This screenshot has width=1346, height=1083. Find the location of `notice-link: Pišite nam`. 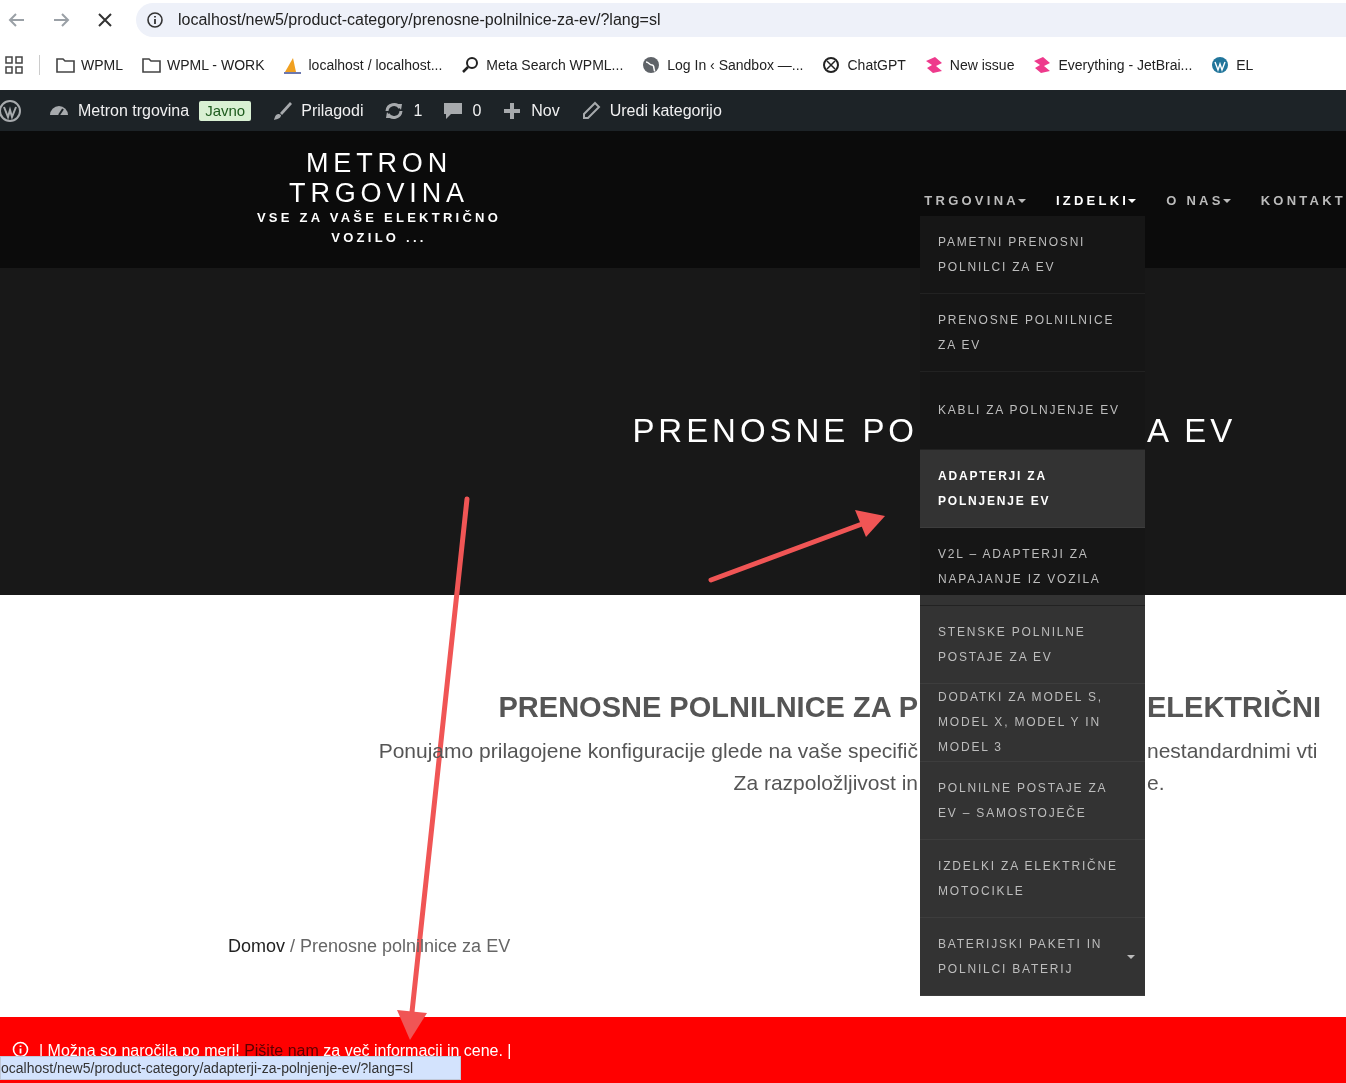

notice-link: Pišite nam is located at coordinates (281, 1050).